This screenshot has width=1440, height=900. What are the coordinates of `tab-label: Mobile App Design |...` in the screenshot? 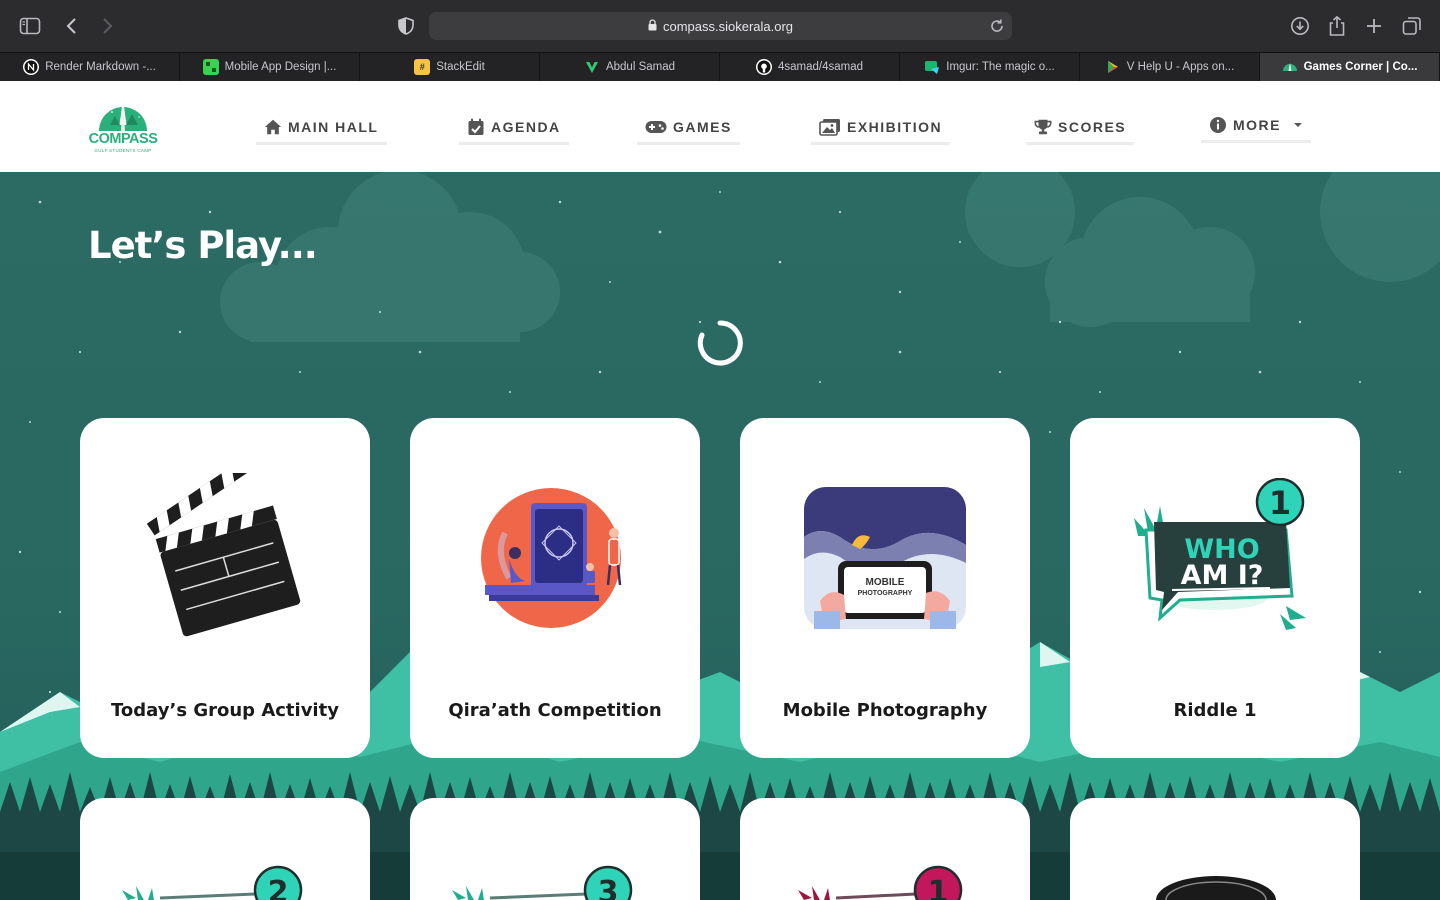 It's located at (280, 67).